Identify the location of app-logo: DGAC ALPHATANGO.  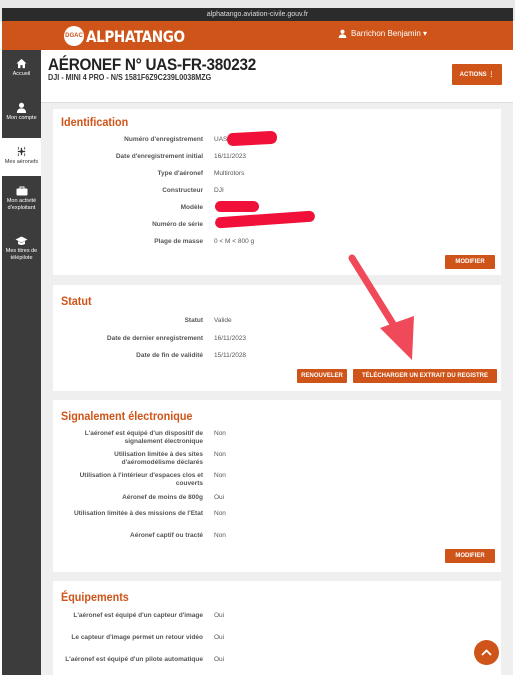
(133, 36).